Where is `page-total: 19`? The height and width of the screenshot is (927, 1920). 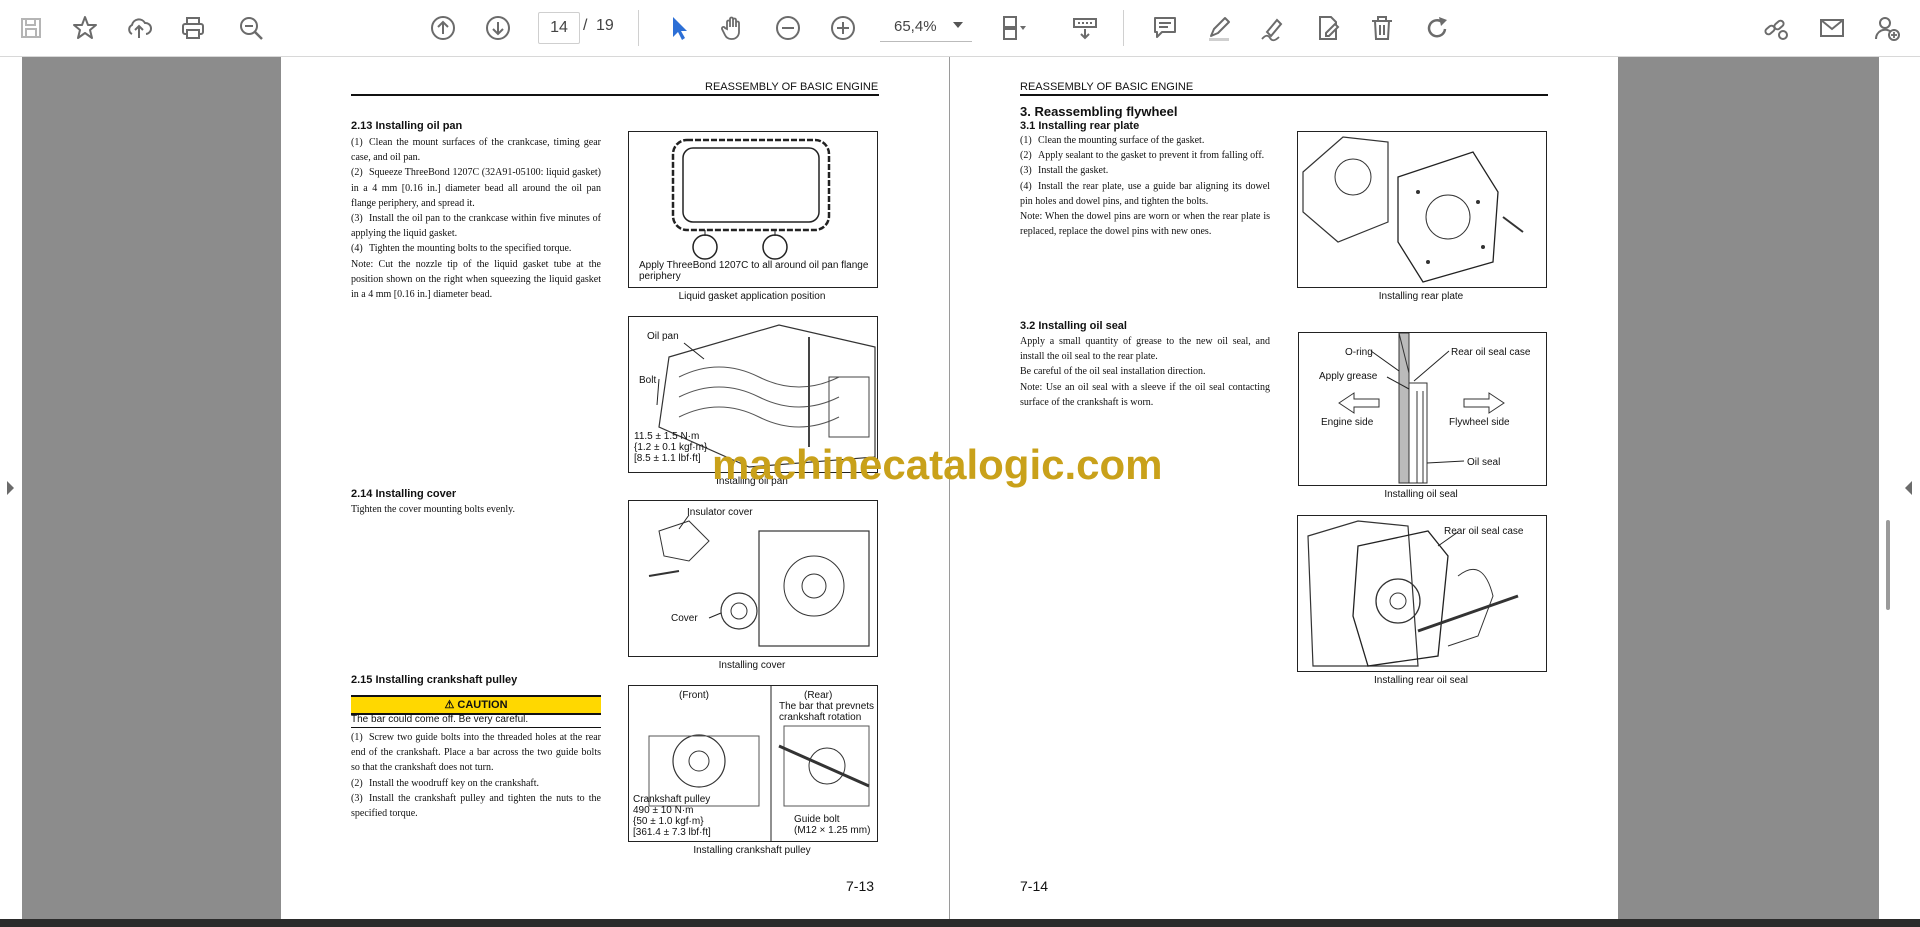
page-total: 19 is located at coordinates (605, 25).